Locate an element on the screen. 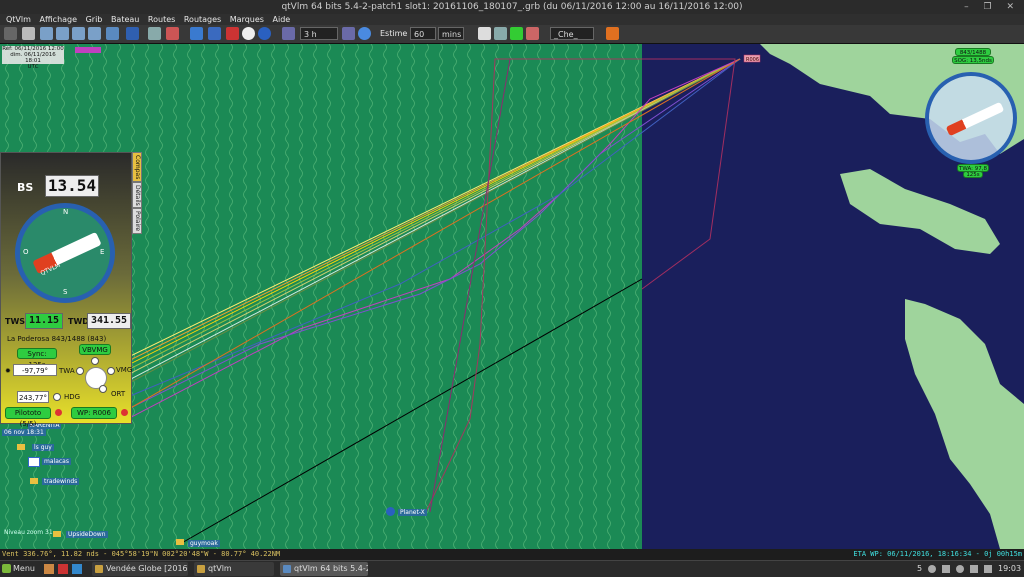 The image size is (1024, 577). estime-value-input: 60 is located at coordinates (423, 33).